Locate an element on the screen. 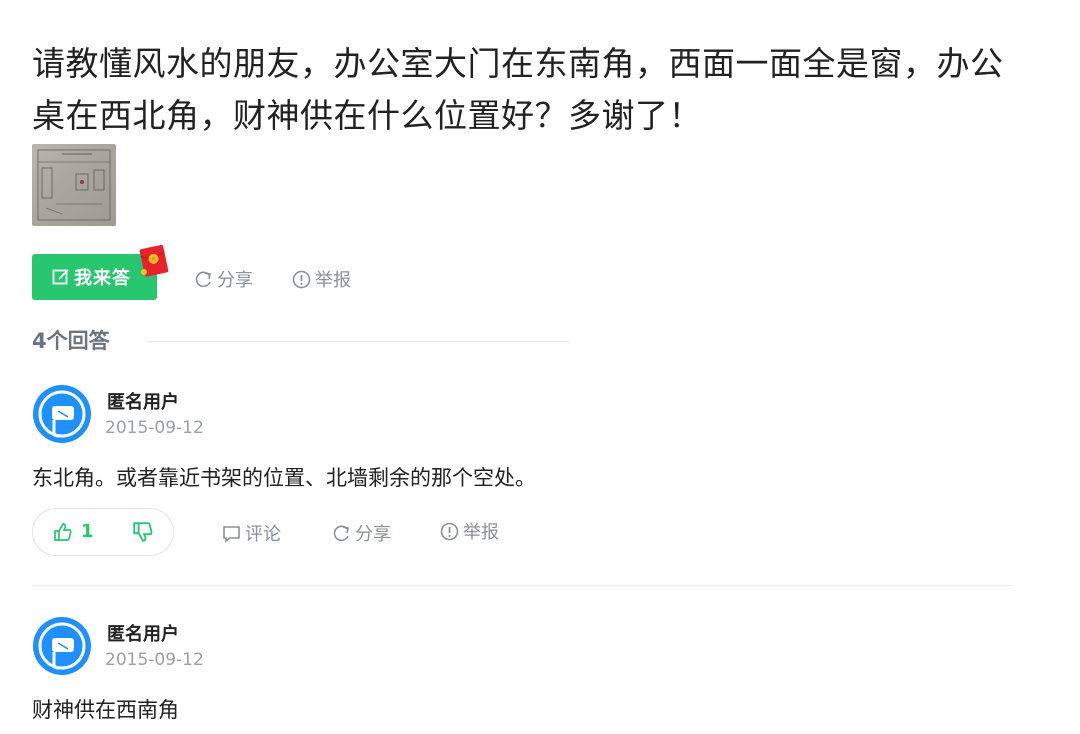 The image size is (1080, 734). answer-report-button: 举报 is located at coordinates (469, 531).